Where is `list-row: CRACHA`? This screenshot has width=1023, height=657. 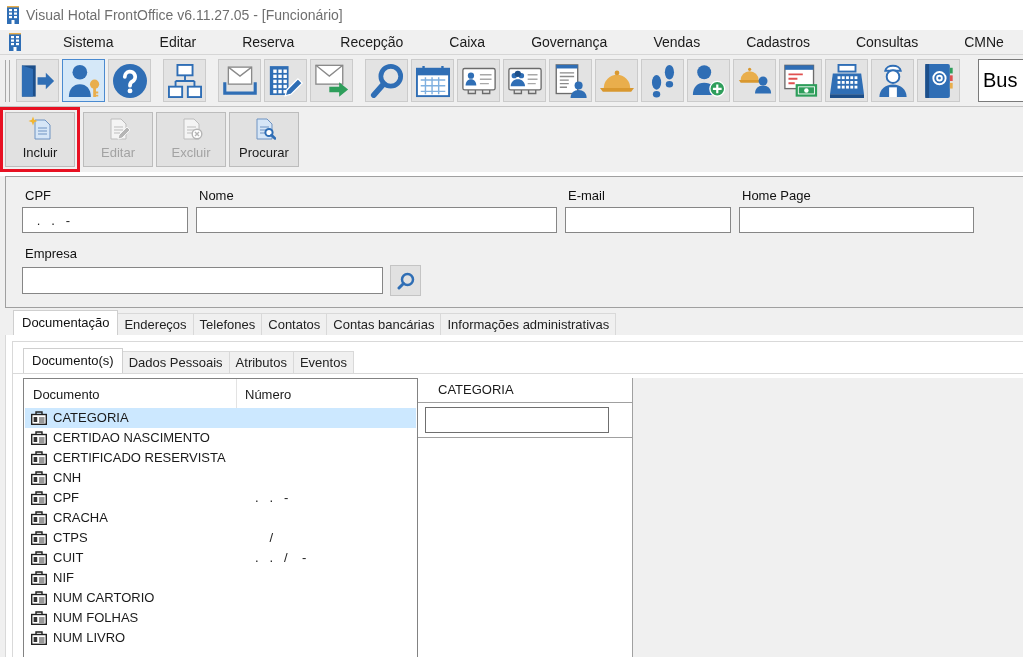
list-row: CRACHA is located at coordinates (220, 518).